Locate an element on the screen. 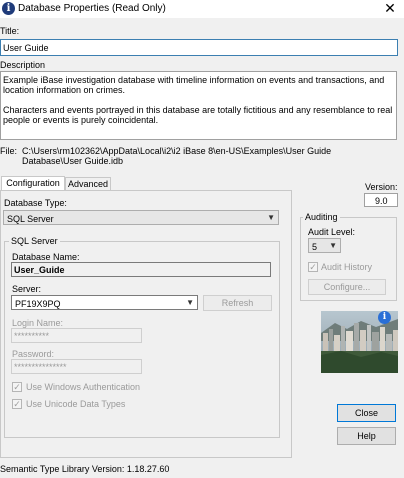  windows-auth-checkbox: ✓ is located at coordinates (17, 387).